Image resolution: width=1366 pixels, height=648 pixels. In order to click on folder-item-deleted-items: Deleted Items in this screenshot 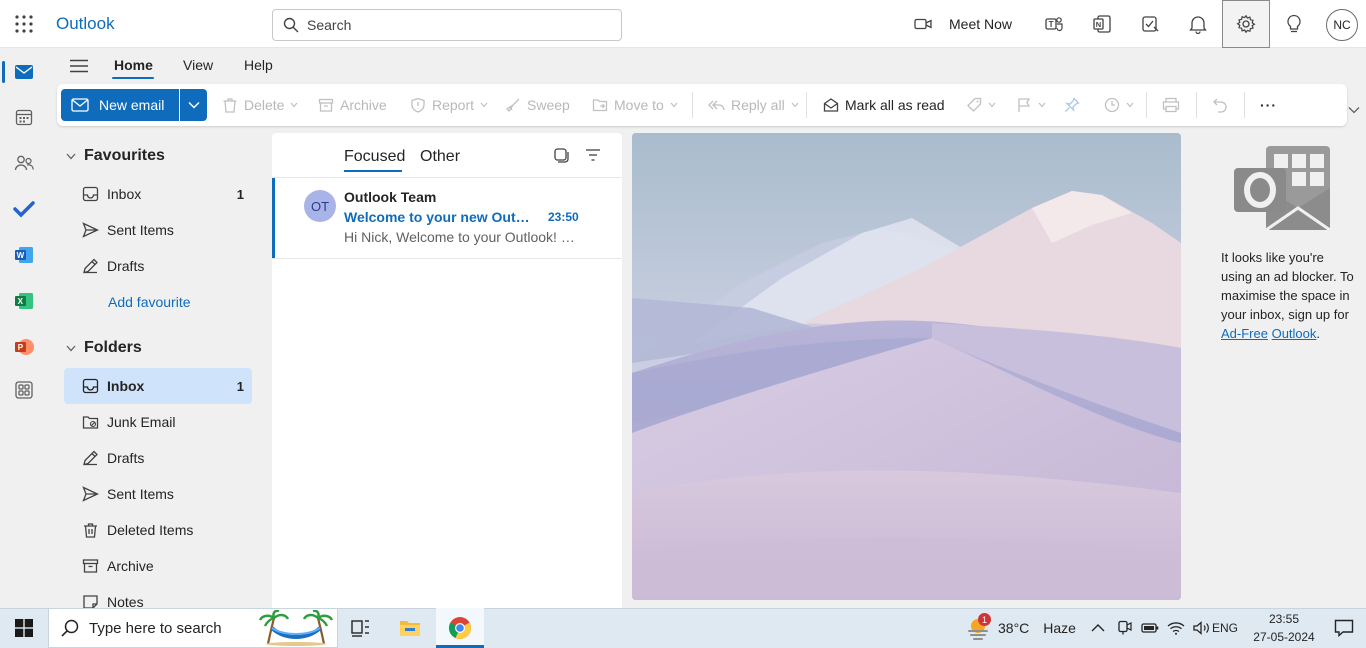, I will do `click(158, 530)`.